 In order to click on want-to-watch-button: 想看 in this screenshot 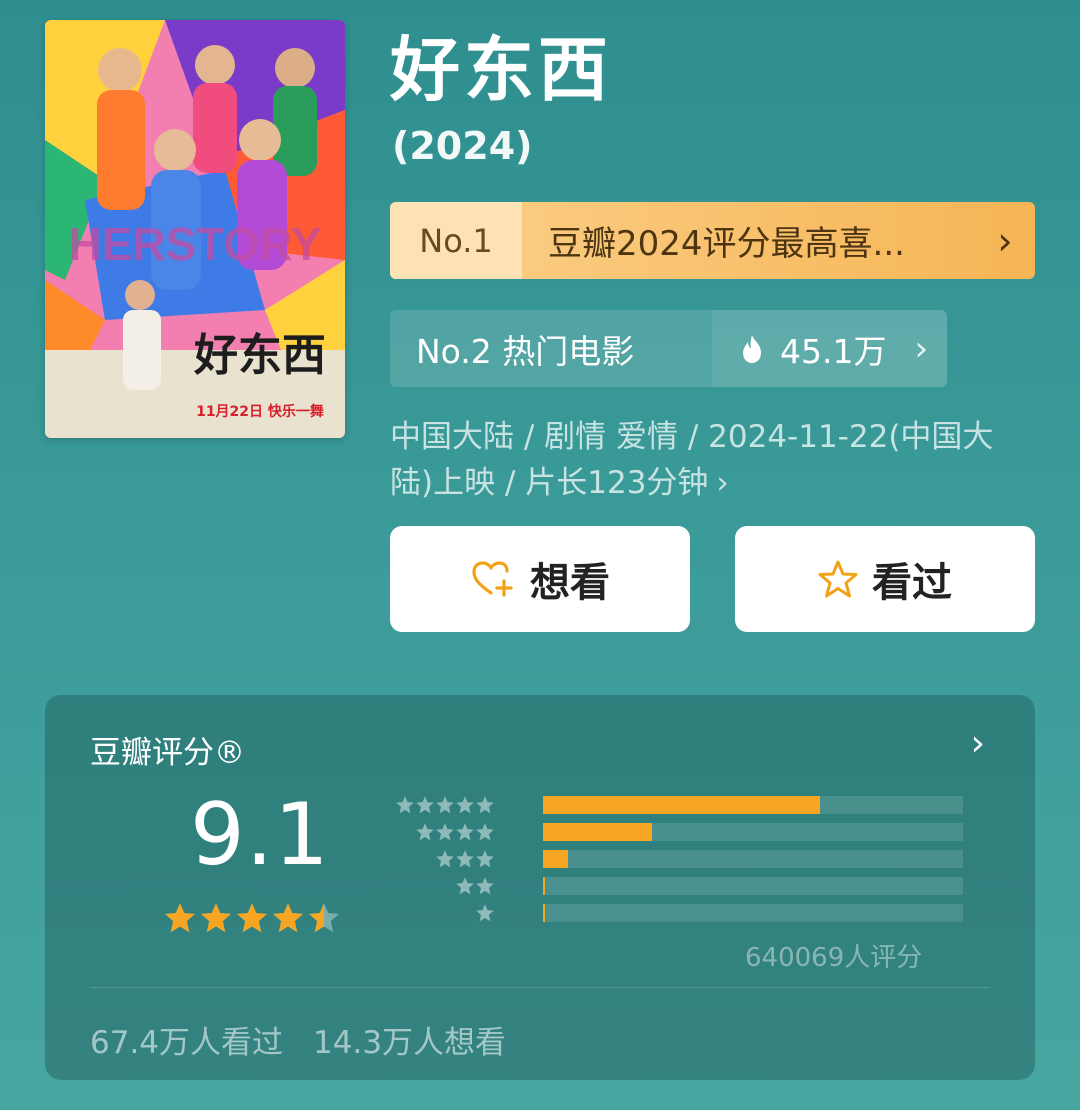, I will do `click(540, 579)`.